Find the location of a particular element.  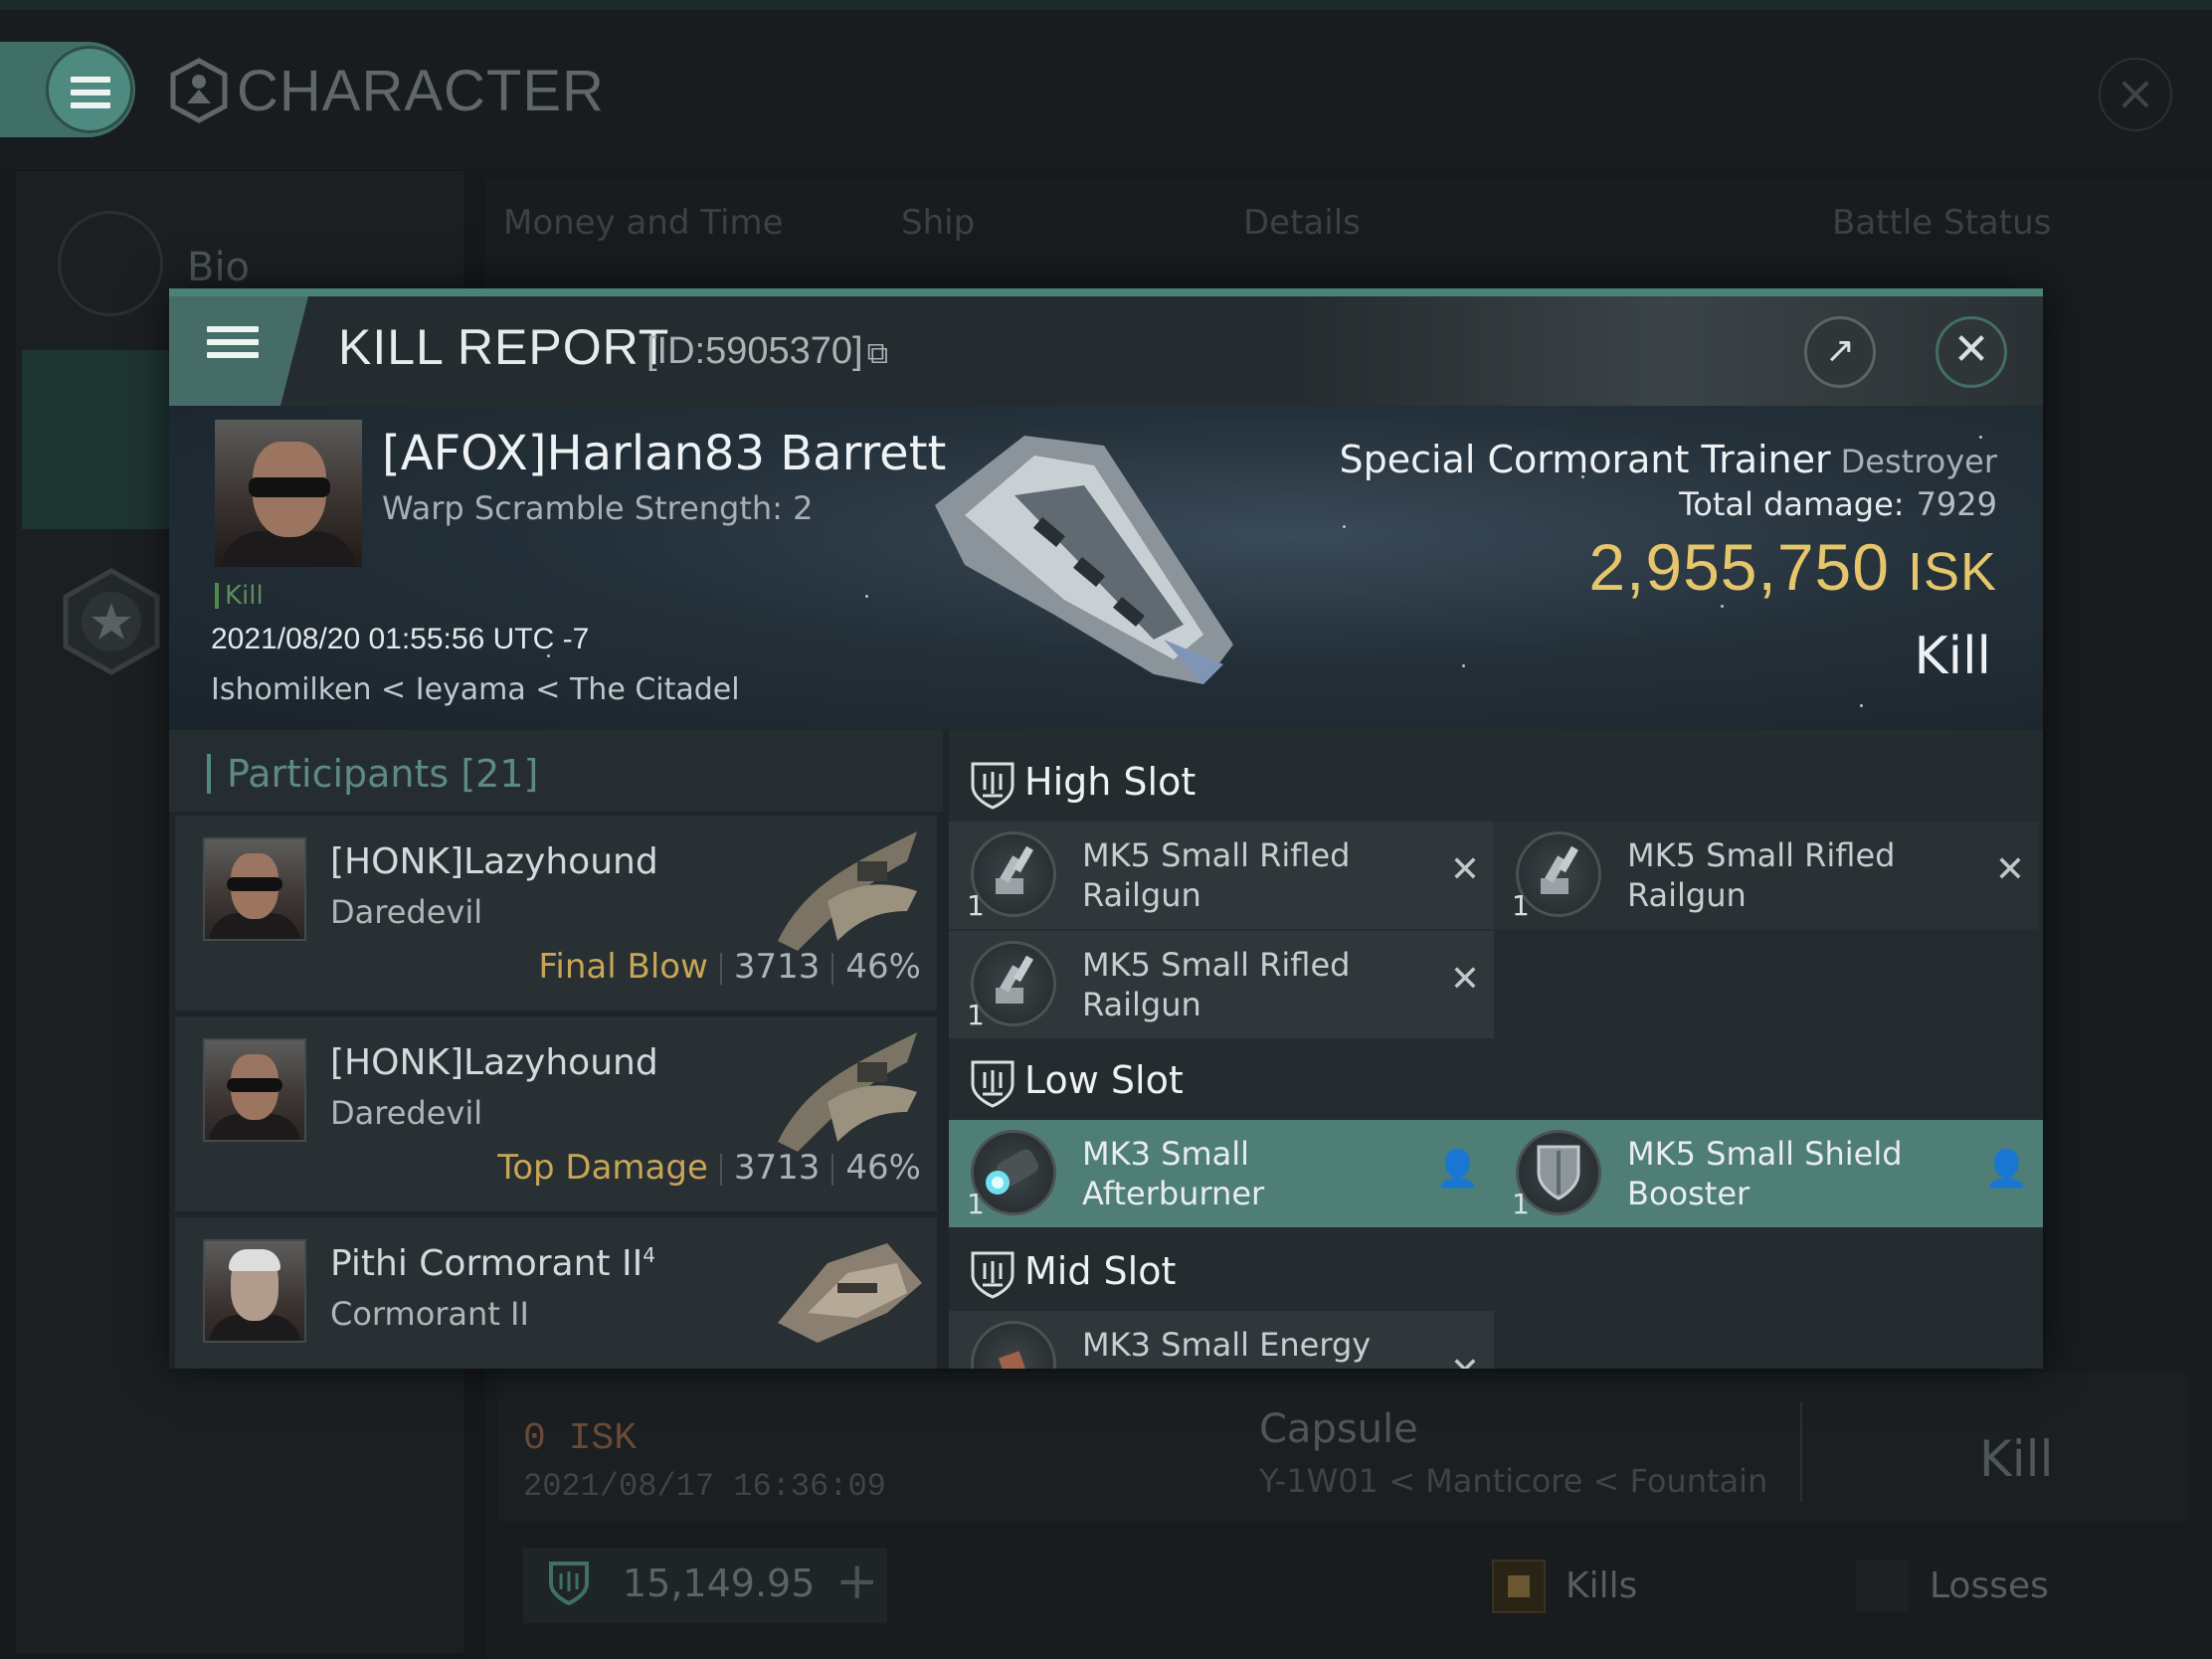

tab-ship: Ship is located at coordinates (938, 223).